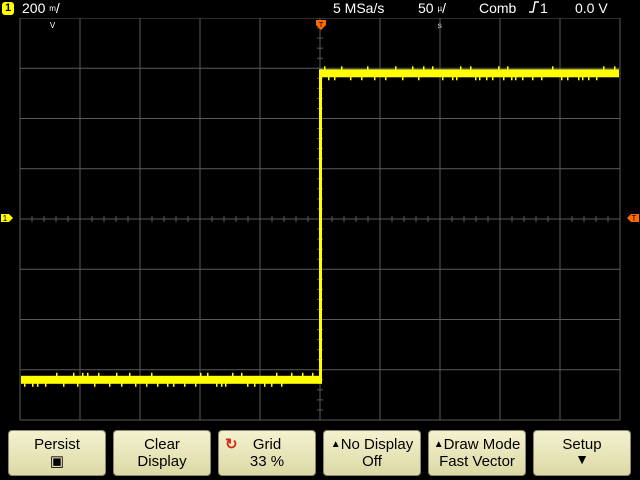 The width and height of the screenshot is (640, 480). What do you see at coordinates (498, 8) in the screenshot?
I see `trigger-mode: Comb` at bounding box center [498, 8].